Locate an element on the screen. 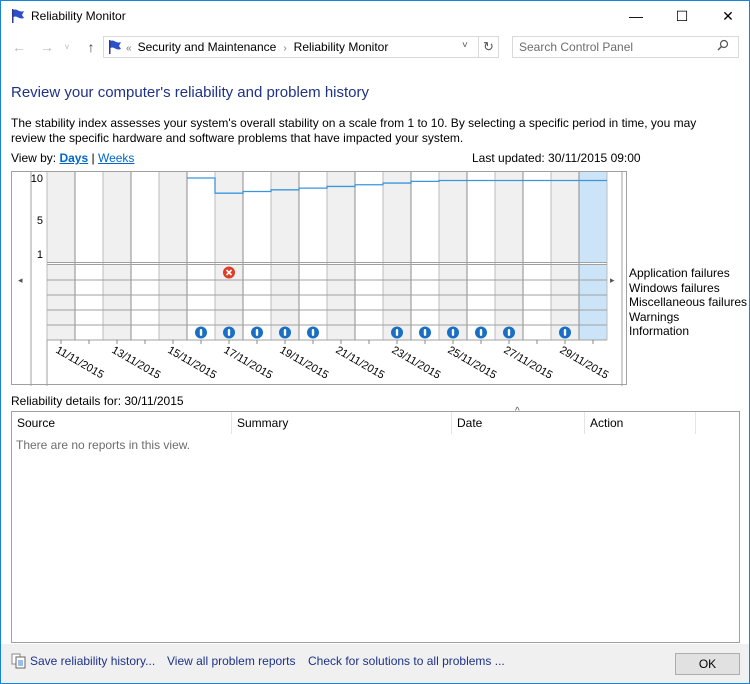 The image size is (750, 684). legend-information: Information is located at coordinates (659, 331).